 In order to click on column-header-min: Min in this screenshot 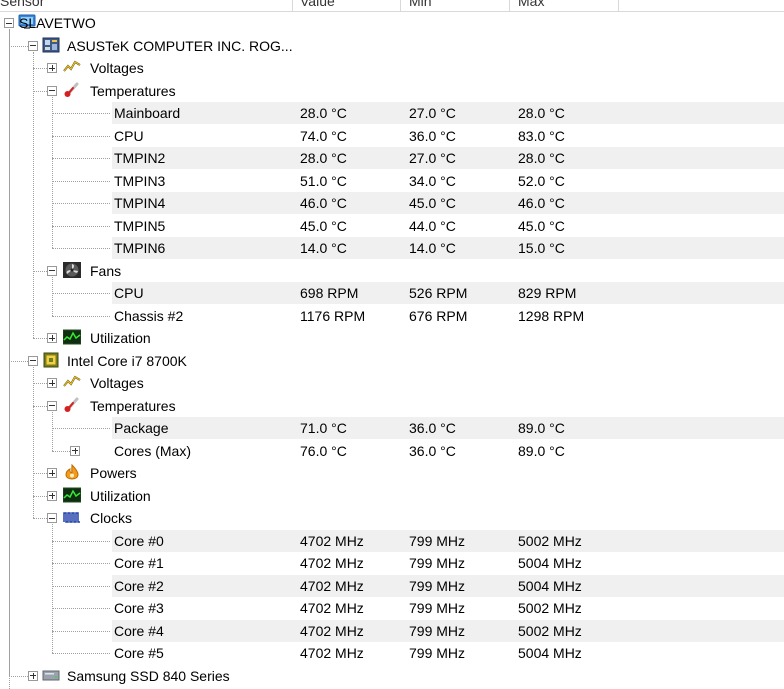, I will do `click(420, 4)`.